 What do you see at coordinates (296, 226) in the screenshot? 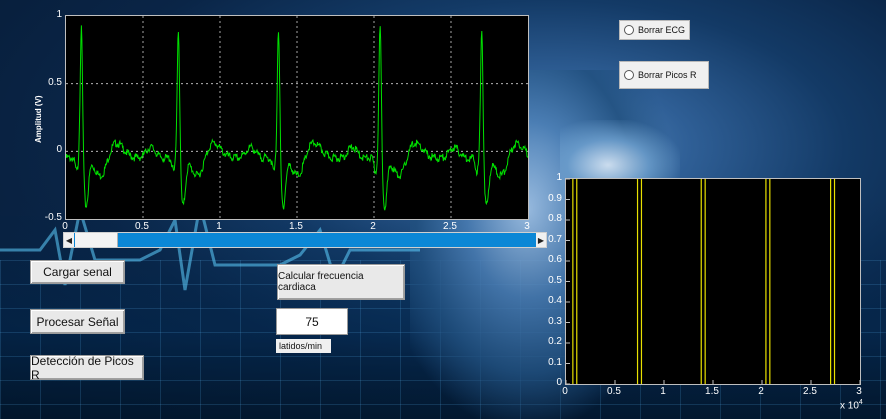
I see `ecg-x-tick-label: 1.5` at bounding box center [296, 226].